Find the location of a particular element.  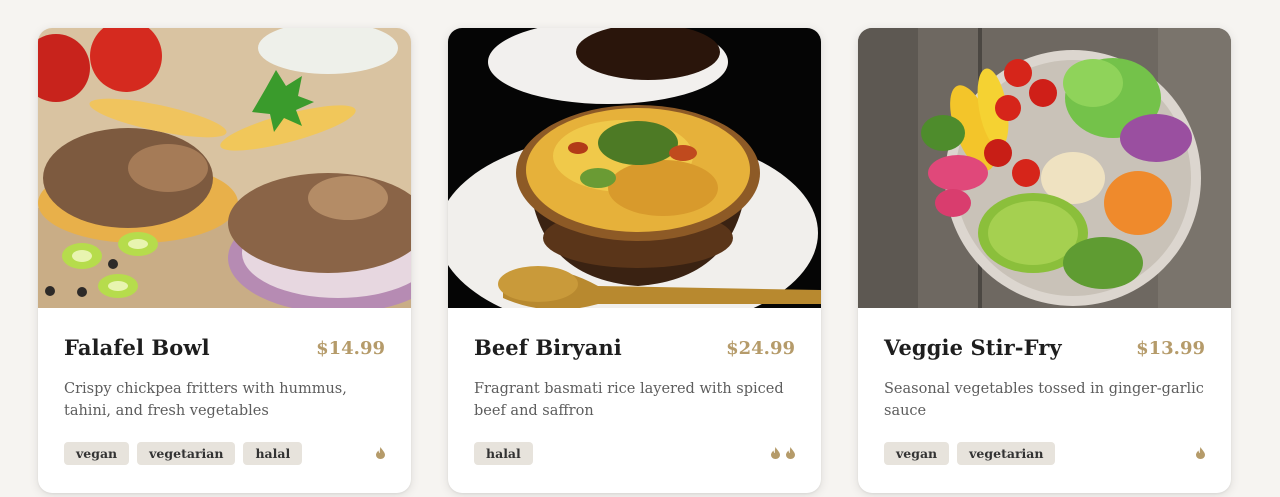

dish-price: $24.99 is located at coordinates (760, 348).